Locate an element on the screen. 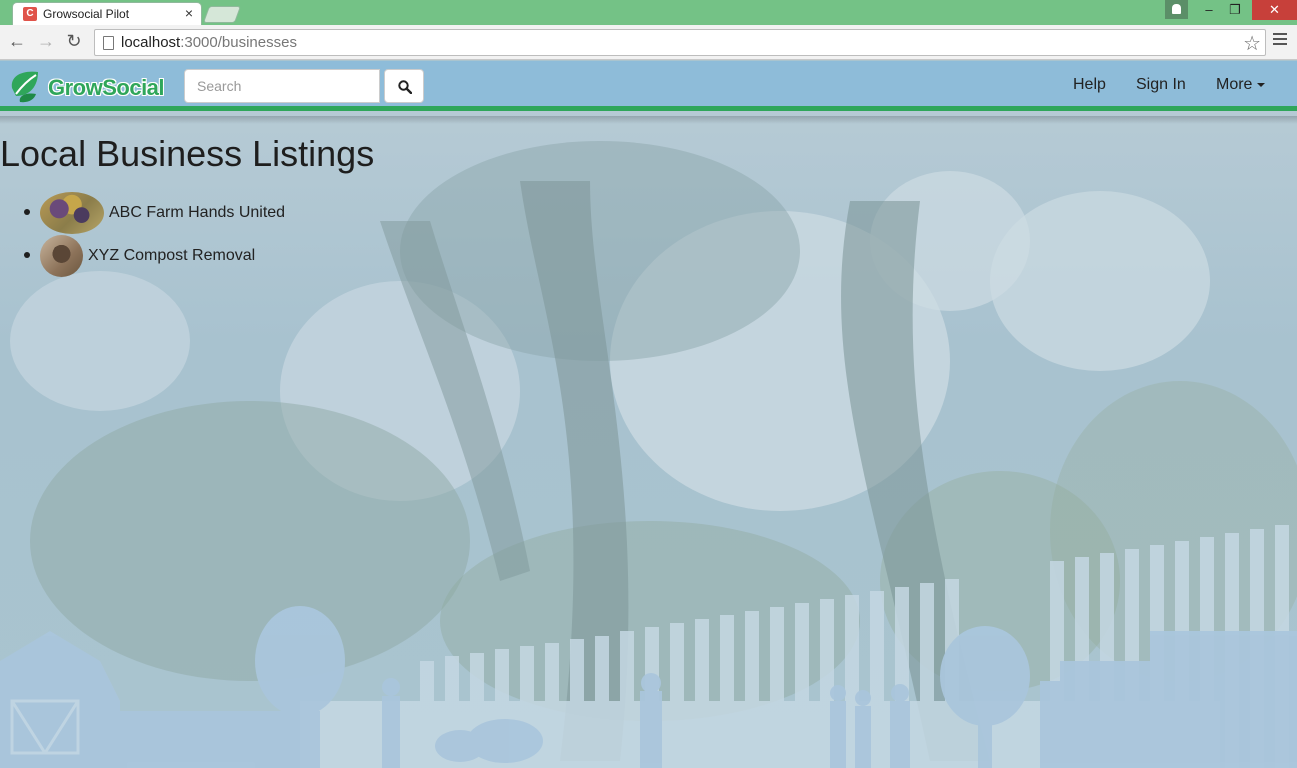  business-link: ABC Farm Hands United is located at coordinates (197, 213).